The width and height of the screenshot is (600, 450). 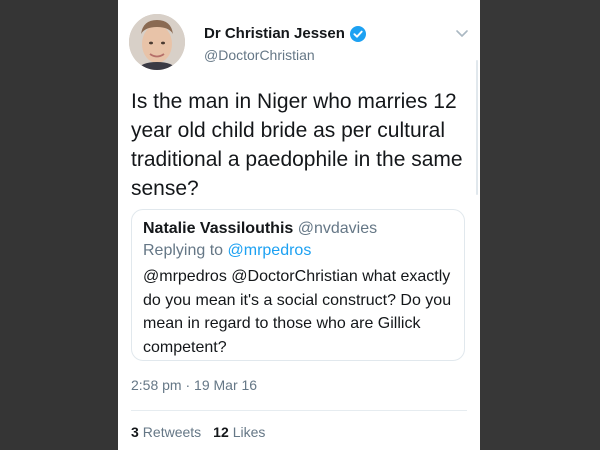 I want to click on retweets-label: Retweets, so click(x=172, y=432).